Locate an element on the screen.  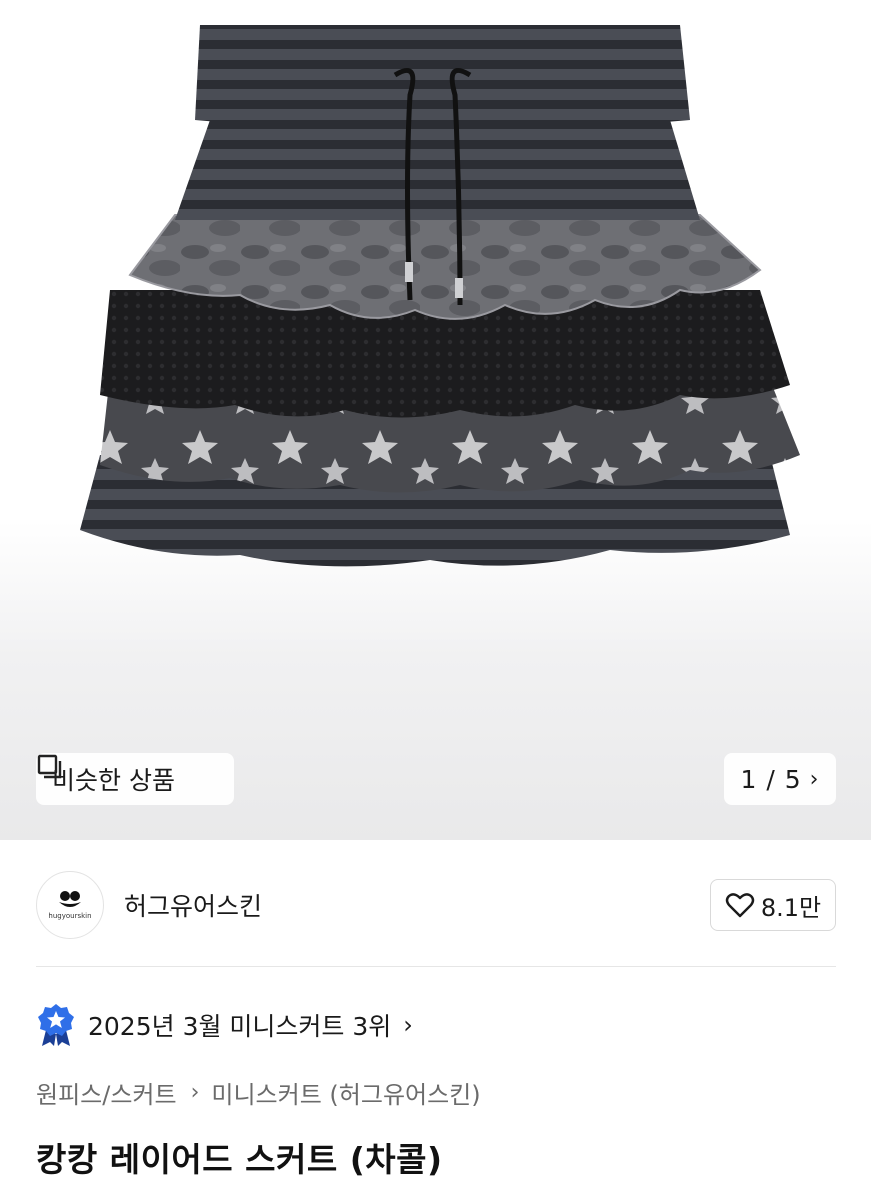
heart-icon is located at coordinates (740, 905).